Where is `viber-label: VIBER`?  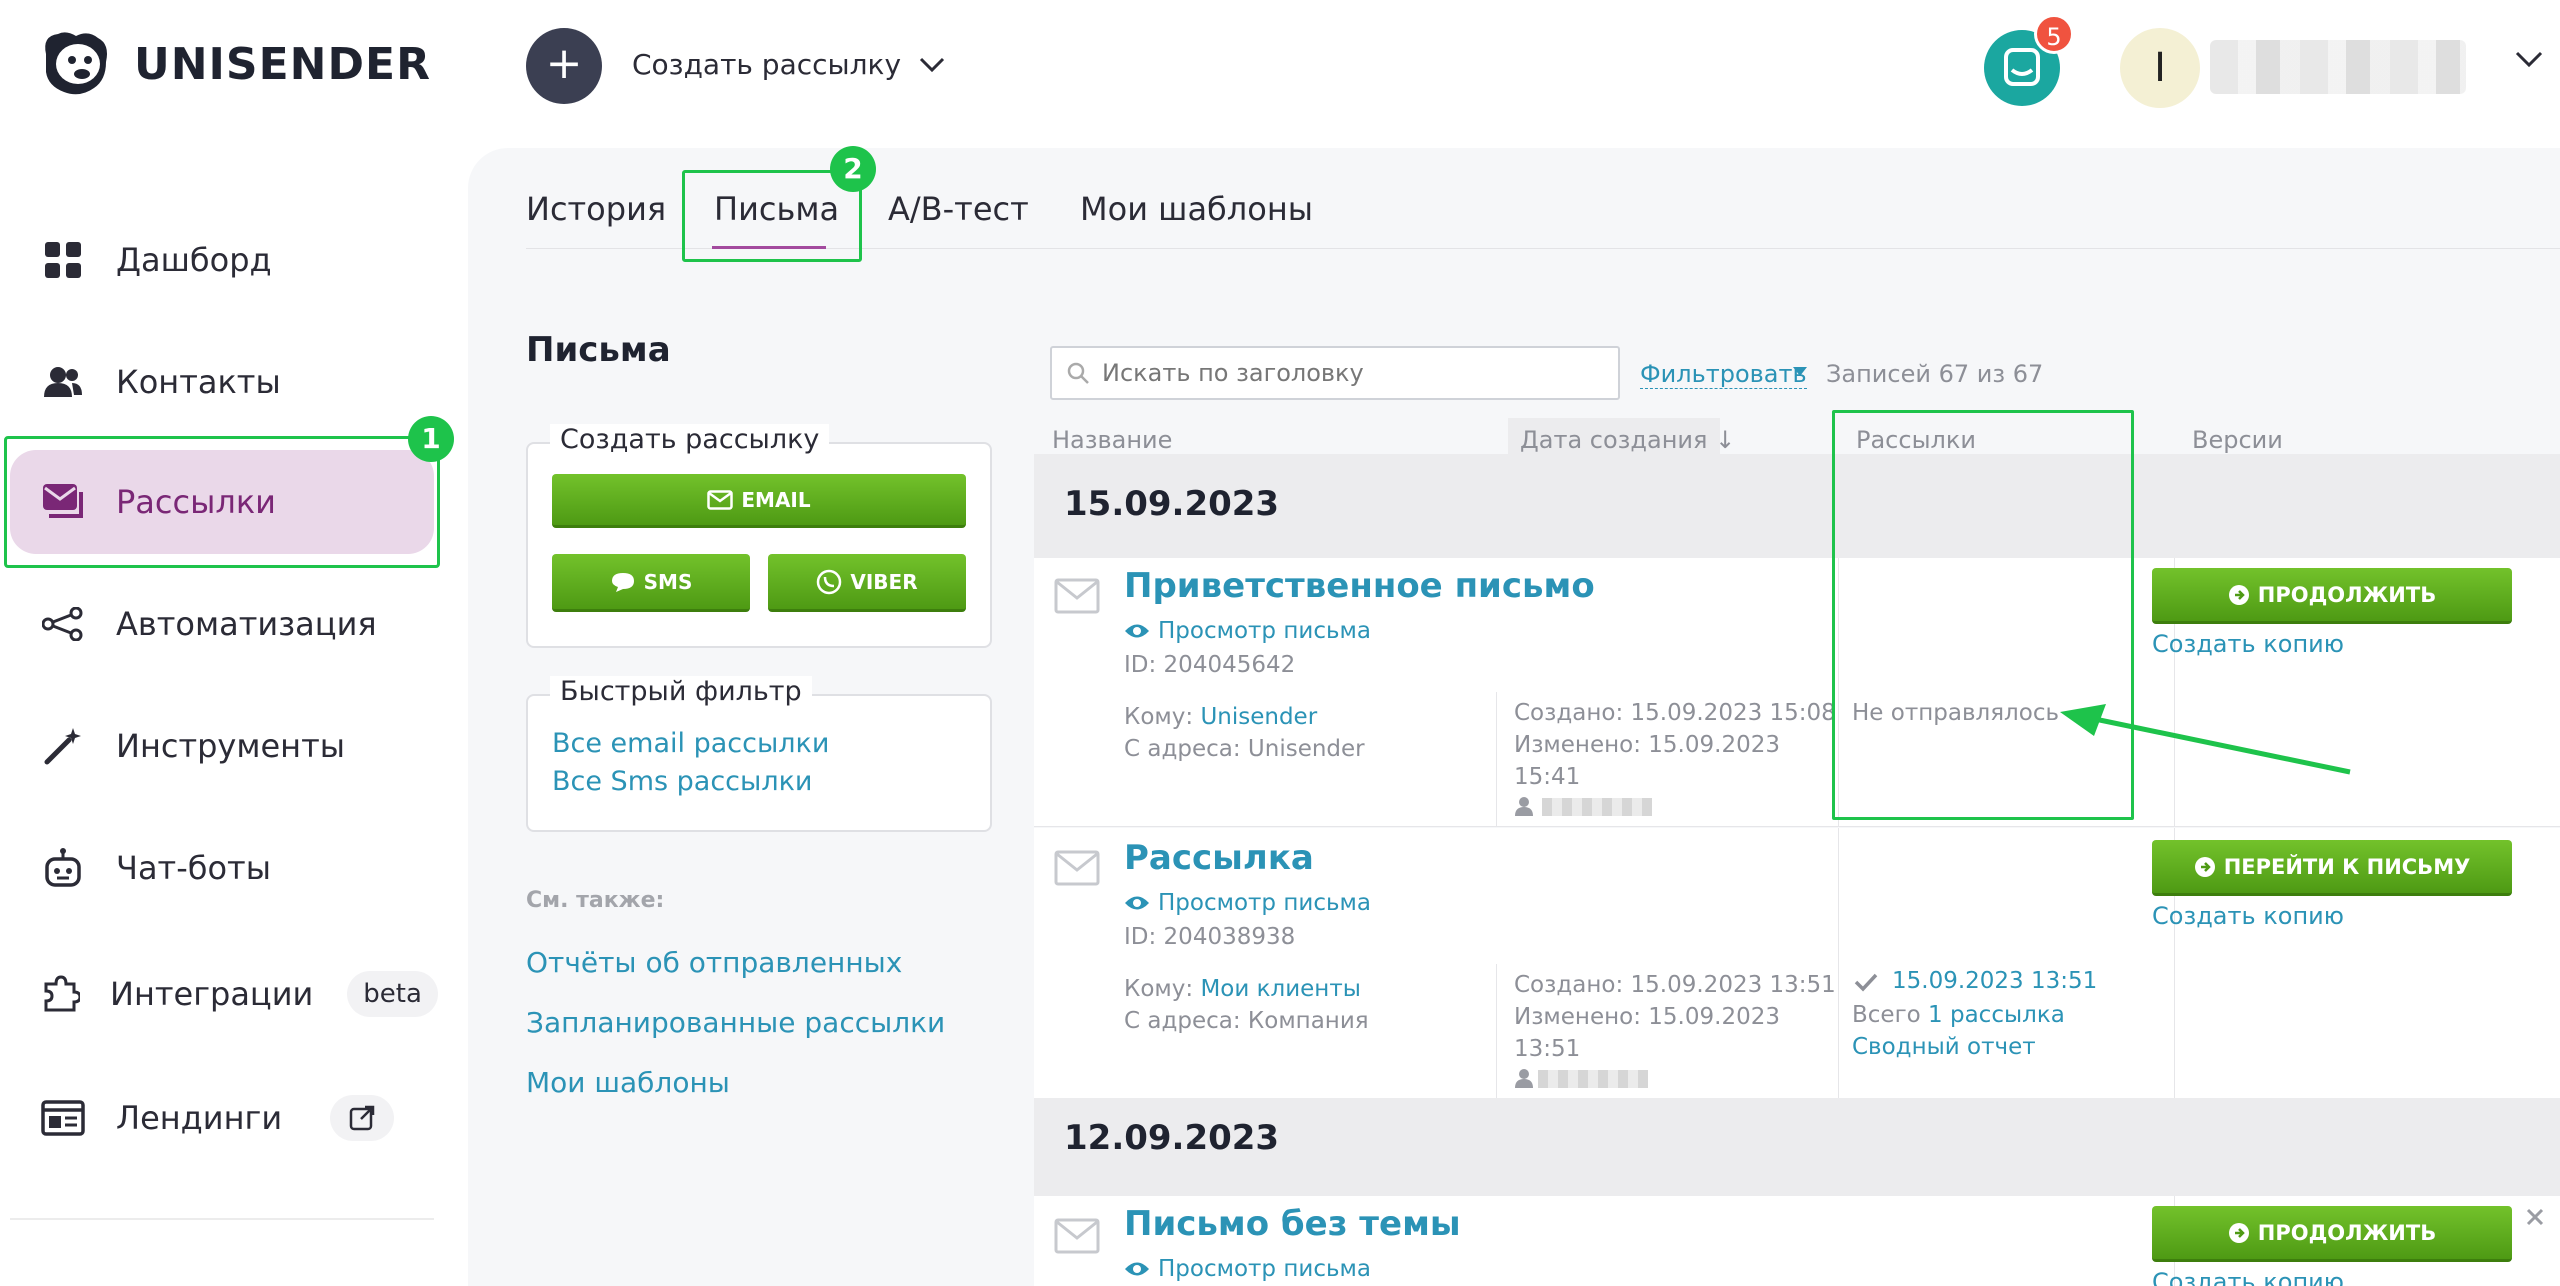
viber-label: VIBER is located at coordinates (884, 581).